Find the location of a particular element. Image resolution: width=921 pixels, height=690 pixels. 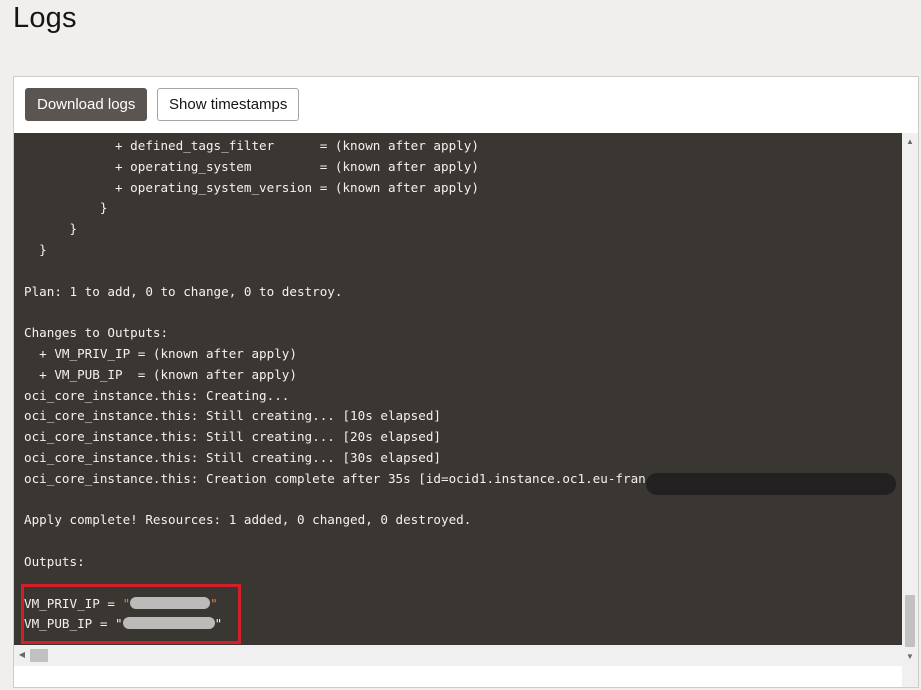

horizontal-scrollbar: ◀ is located at coordinates (458, 655).